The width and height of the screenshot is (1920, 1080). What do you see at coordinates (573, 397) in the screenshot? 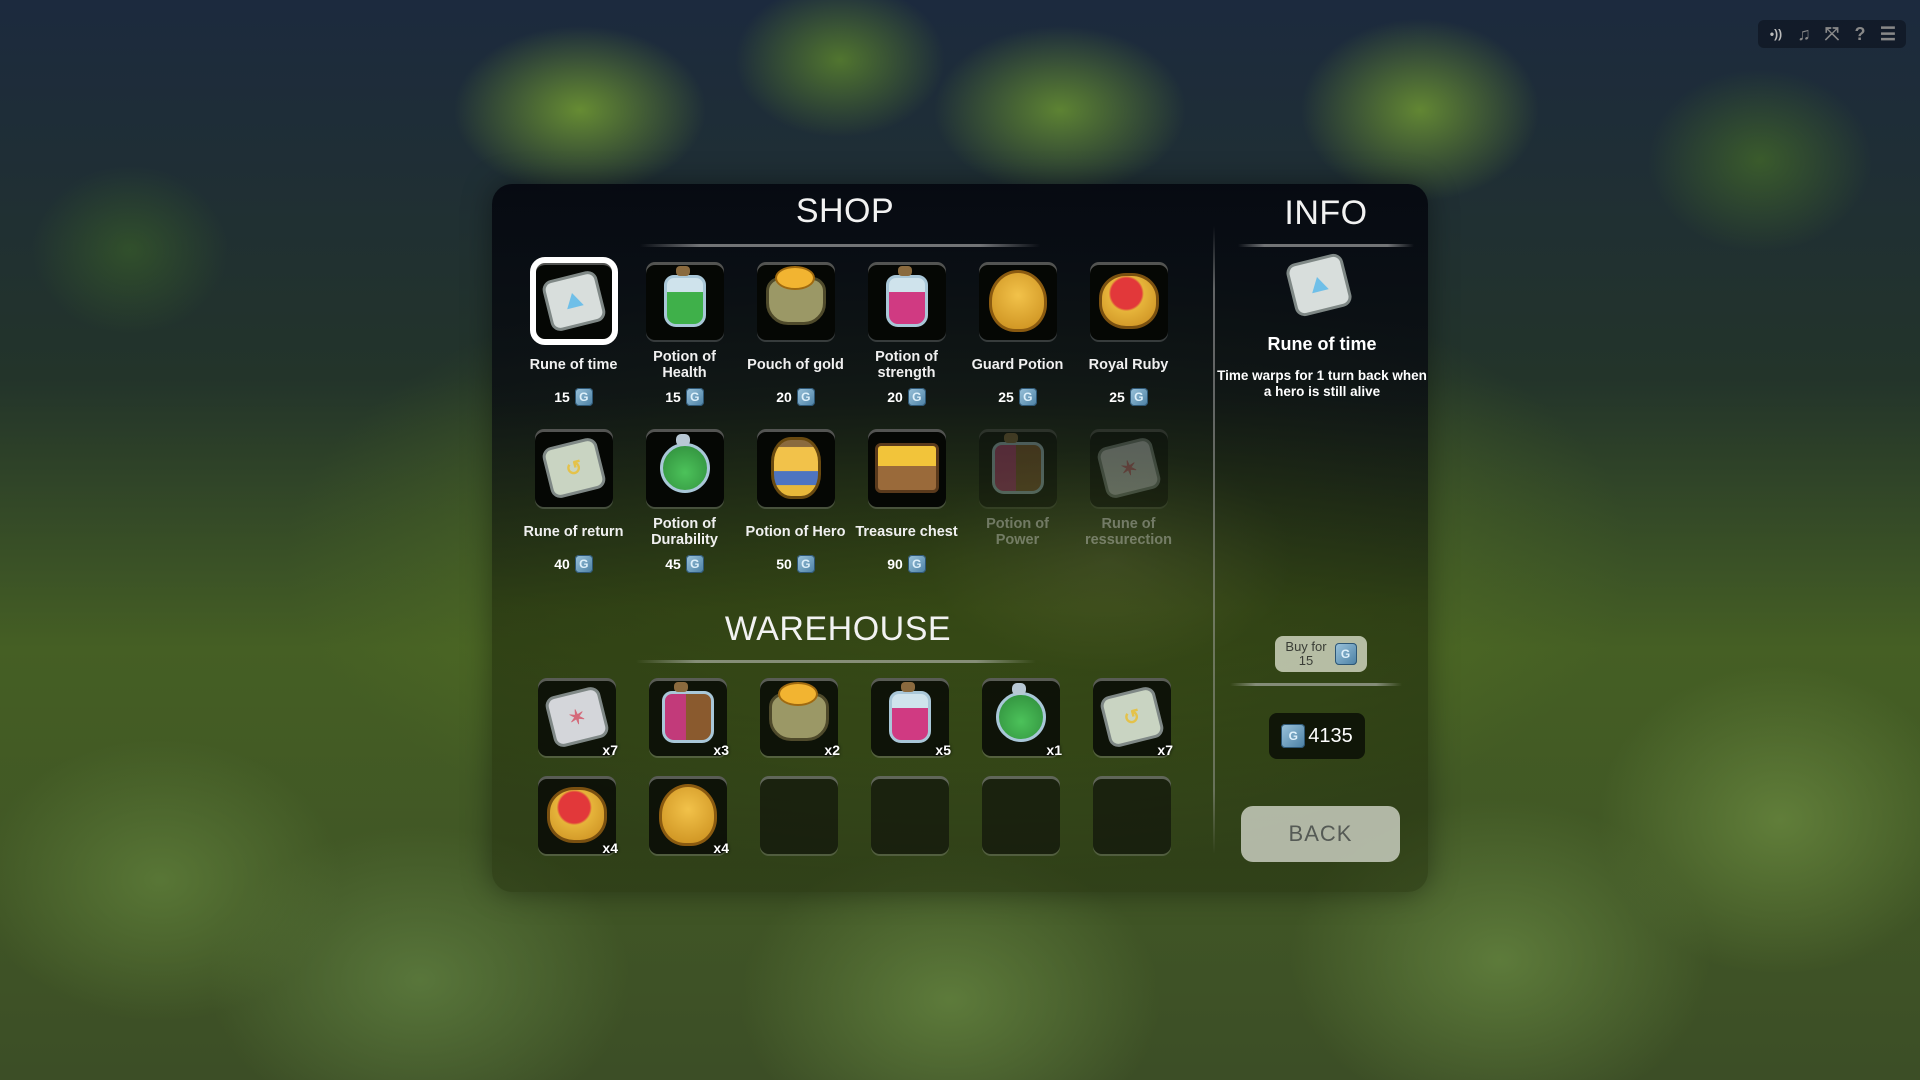
I see `item-price: 15 G` at bounding box center [573, 397].